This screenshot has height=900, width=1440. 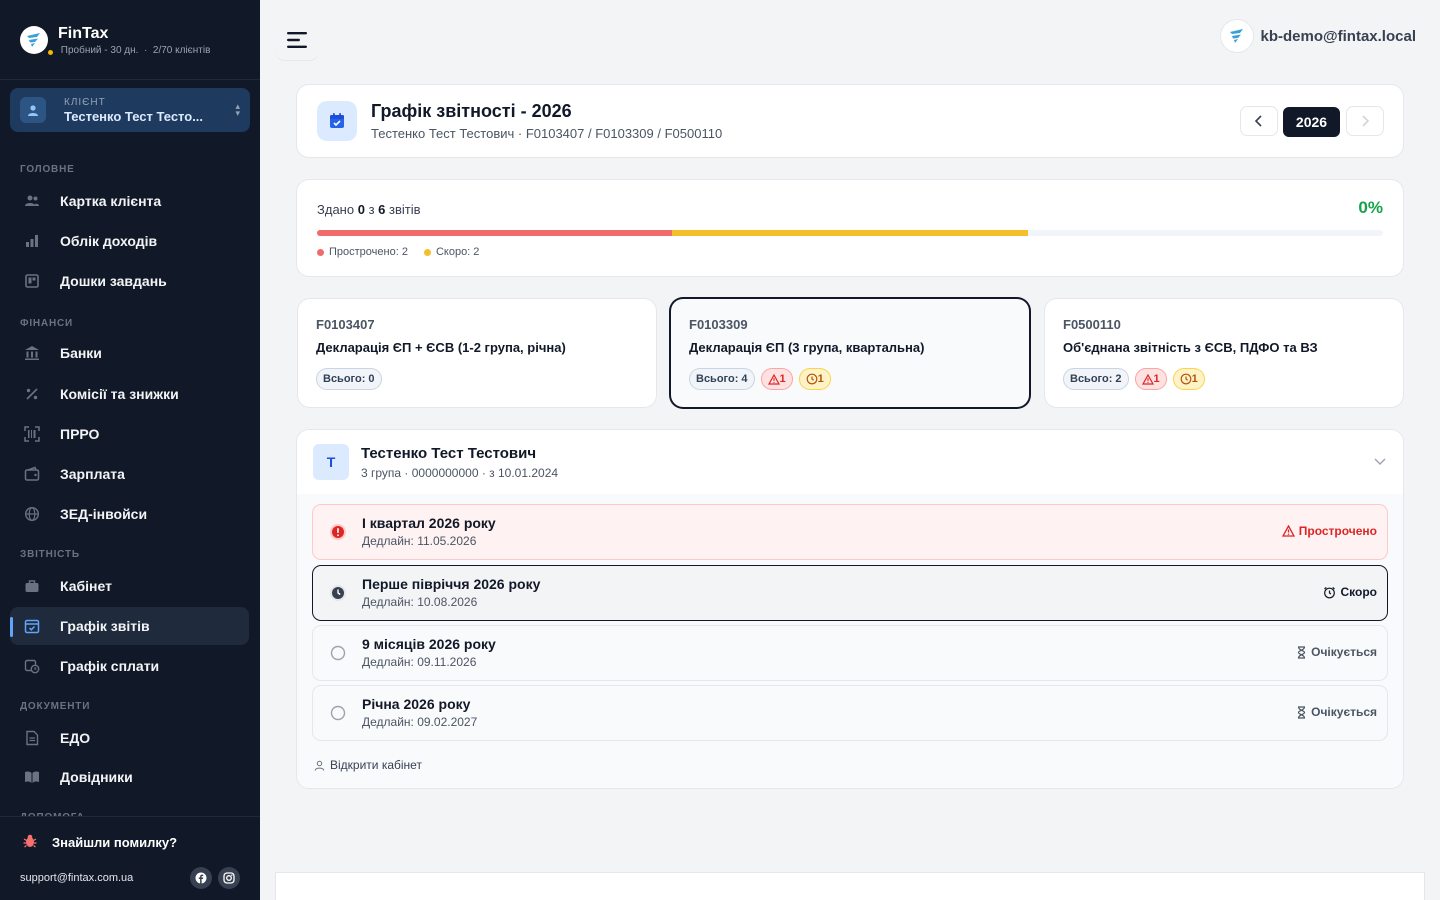 I want to click on report-deadline: Дедлайн: 11.05.2026, so click(x=419, y=541).